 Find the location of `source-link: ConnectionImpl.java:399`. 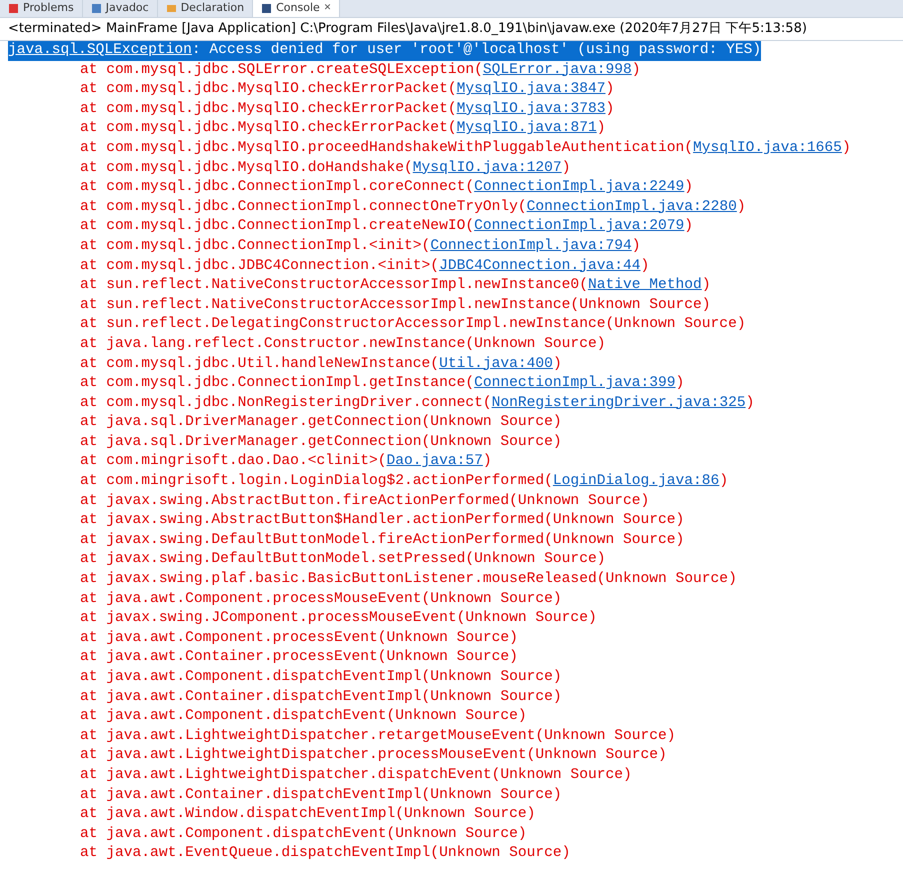

source-link: ConnectionImpl.java:399 is located at coordinates (575, 383).